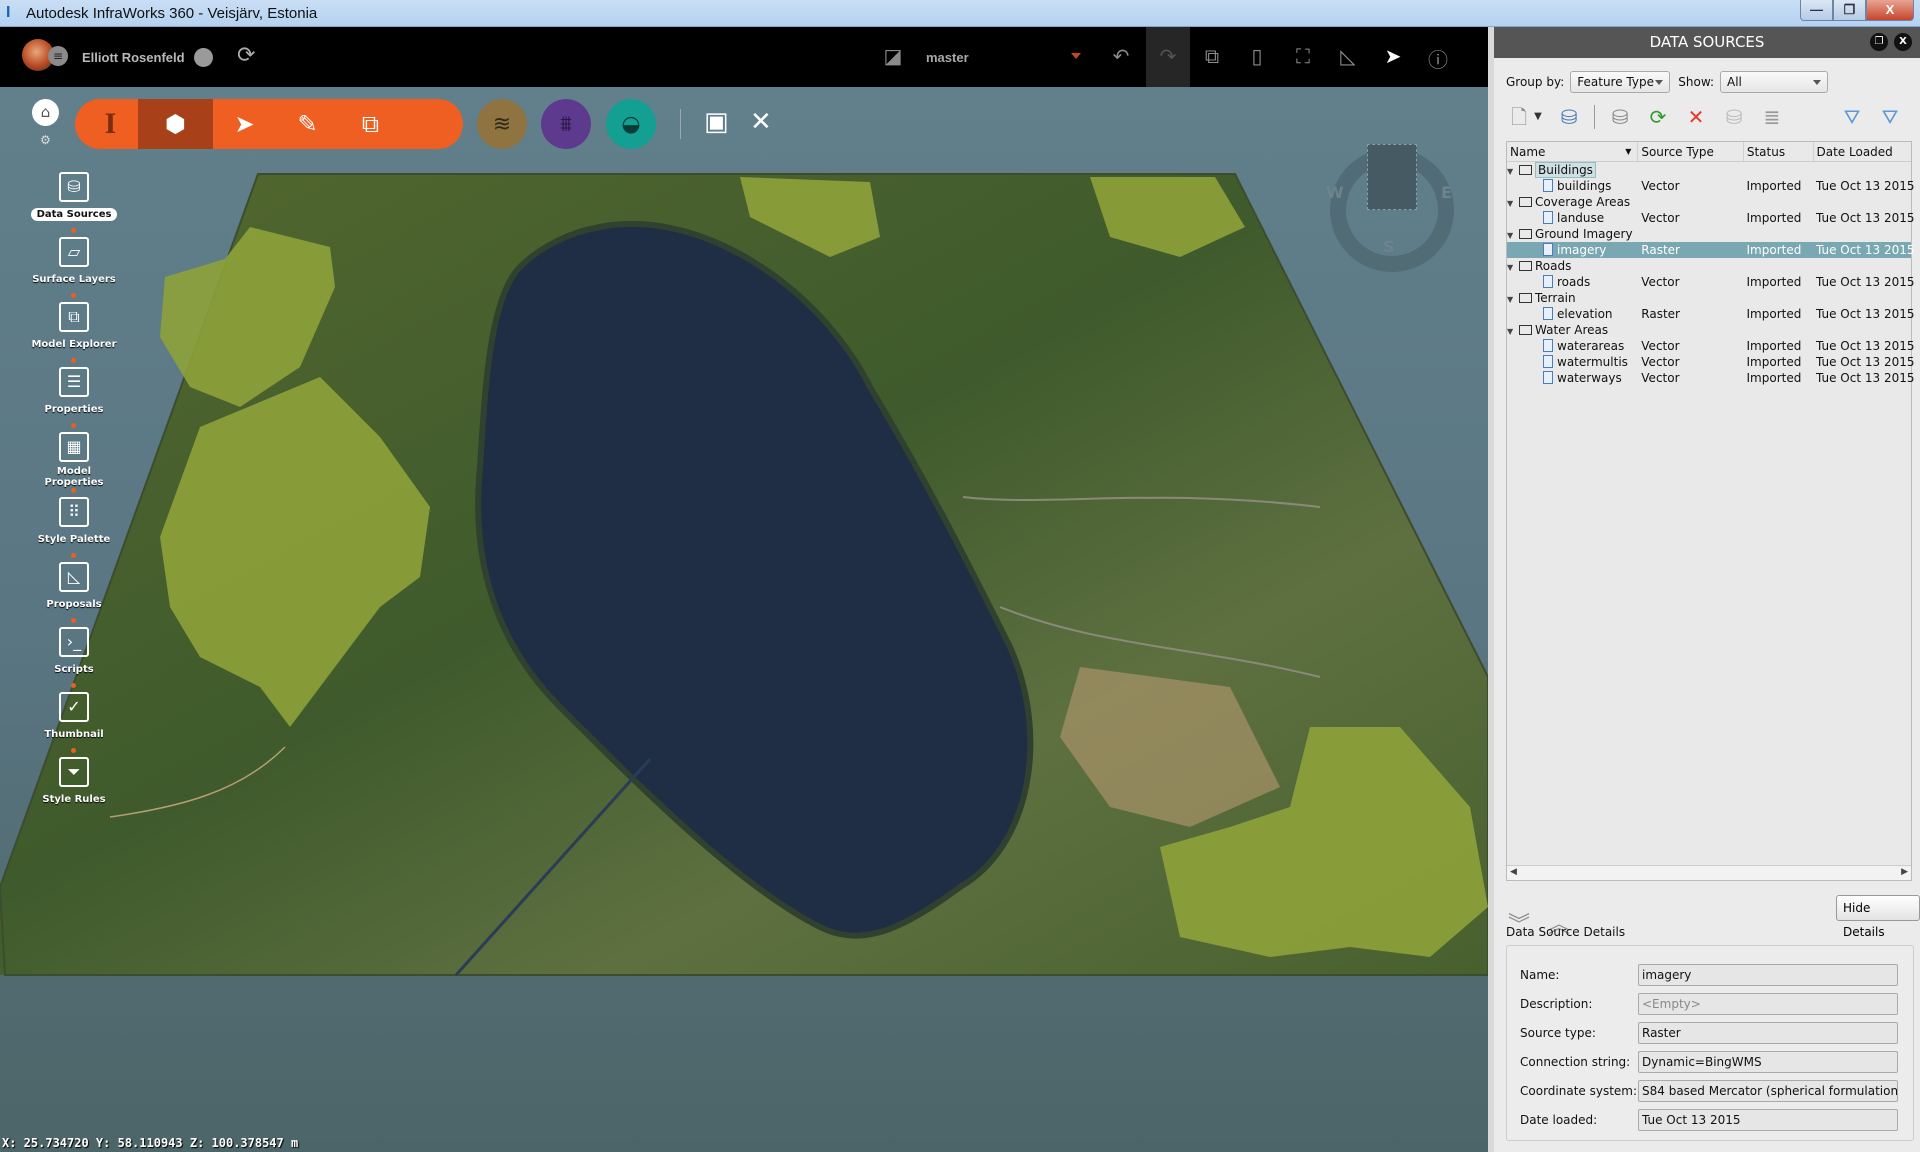 This screenshot has height=1152, width=1920. I want to click on sketch-tool-button: ✎, so click(307, 124).